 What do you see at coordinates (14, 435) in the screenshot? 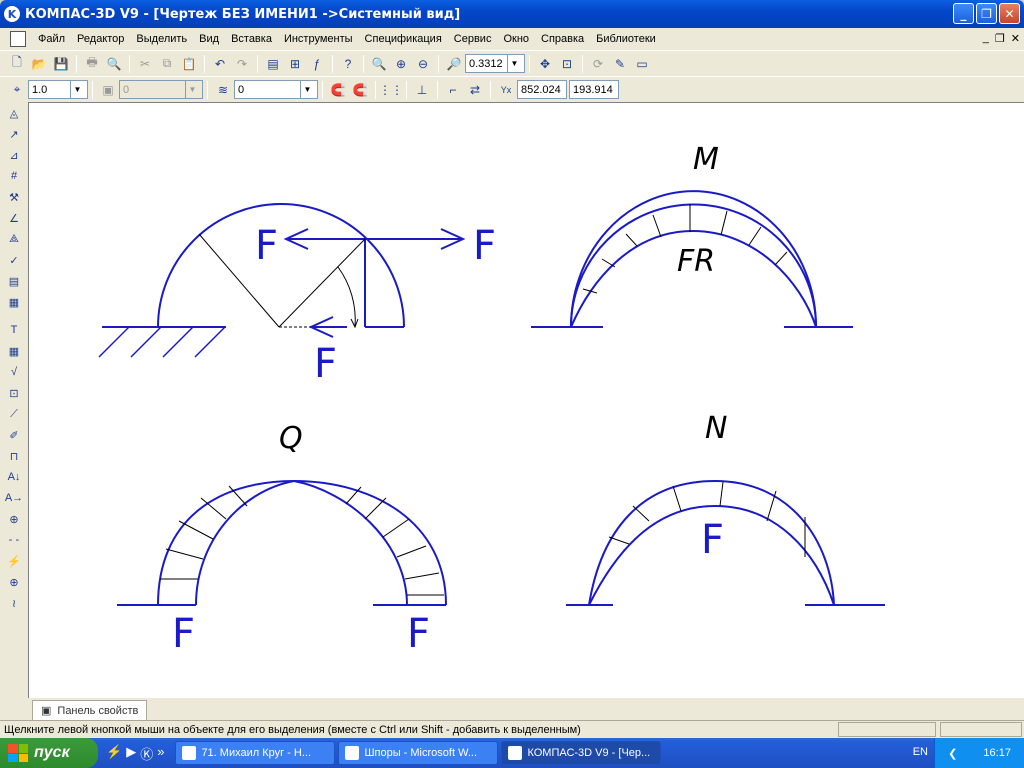
I see `position-icon: ✐` at bounding box center [14, 435].